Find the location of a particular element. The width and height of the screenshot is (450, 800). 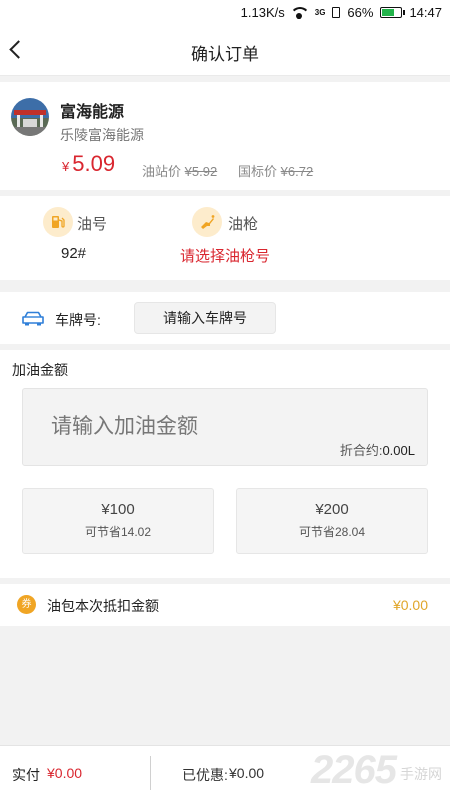

station-card: 富海能源 乐陵富海能源 ¥5.09 油站价 ¥5.92 国标价 ¥6.72 is located at coordinates (225, 136).